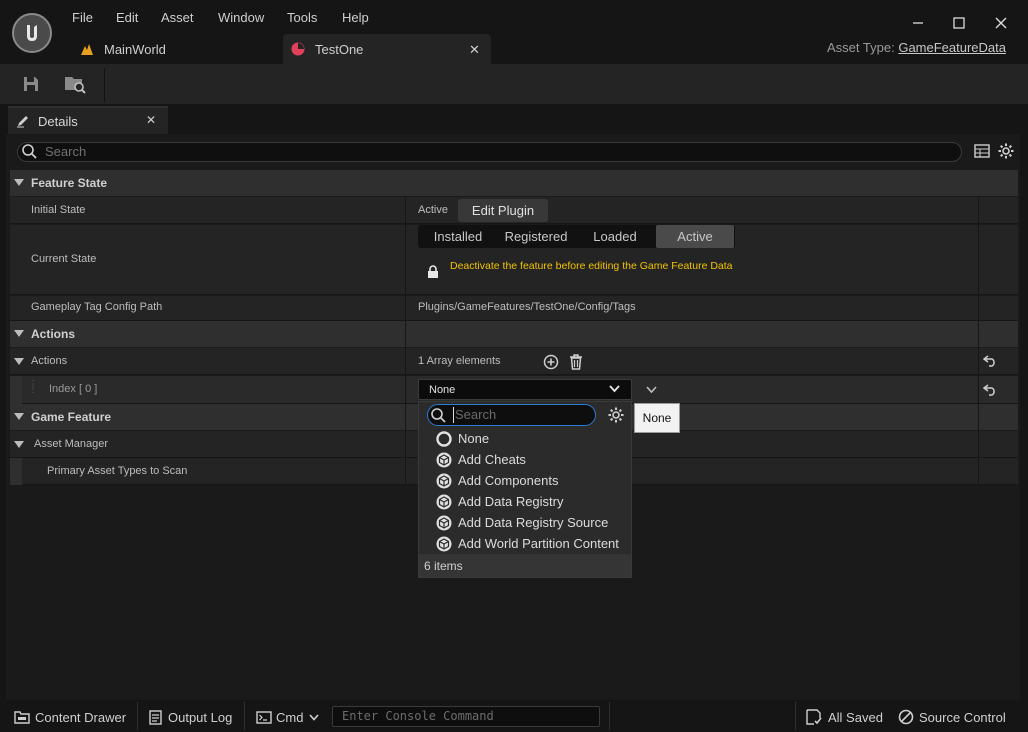 The width and height of the screenshot is (1028, 732). Describe the element at coordinates (73, 389) in the screenshot. I see `index-label: Index [ 0 ]` at that location.